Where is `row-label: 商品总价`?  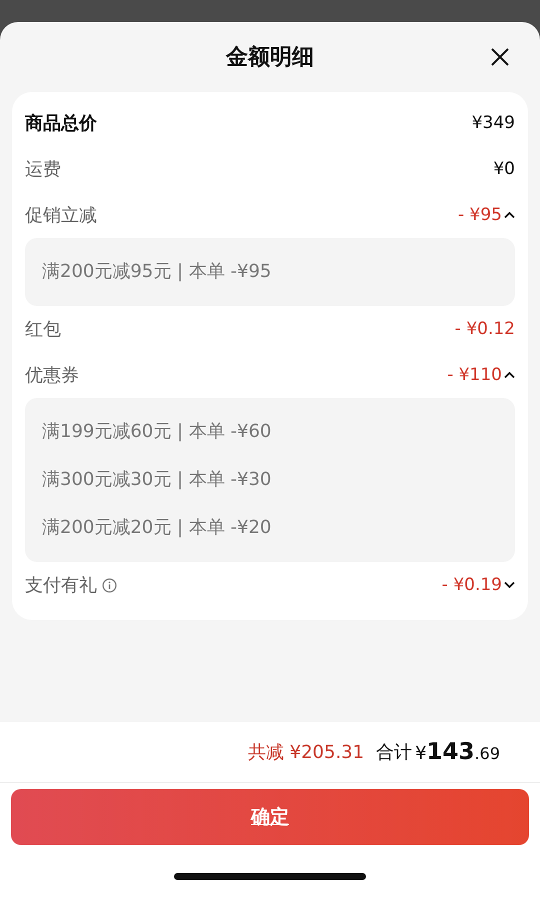 row-label: 商品总价 is located at coordinates (61, 123).